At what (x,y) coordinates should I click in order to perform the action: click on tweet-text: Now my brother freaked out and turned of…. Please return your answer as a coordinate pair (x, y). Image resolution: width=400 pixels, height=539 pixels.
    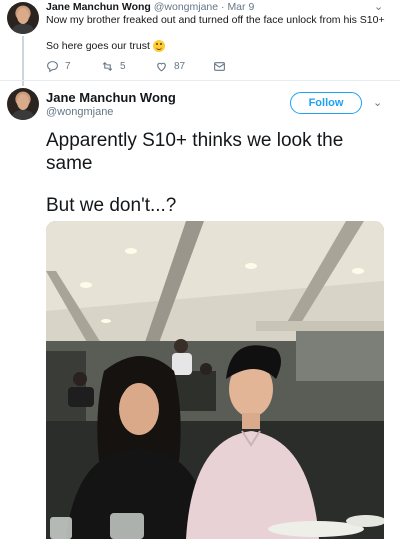
    Looking at the image, I should click on (215, 20).